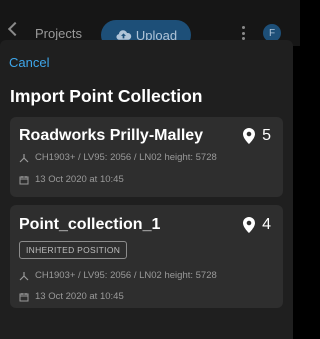  I want to click on point-count: 4, so click(257, 225).